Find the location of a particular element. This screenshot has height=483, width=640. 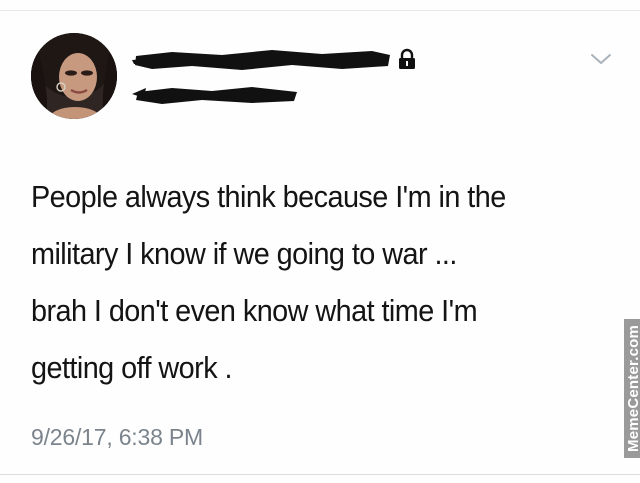

avatar is located at coordinates (74, 76).